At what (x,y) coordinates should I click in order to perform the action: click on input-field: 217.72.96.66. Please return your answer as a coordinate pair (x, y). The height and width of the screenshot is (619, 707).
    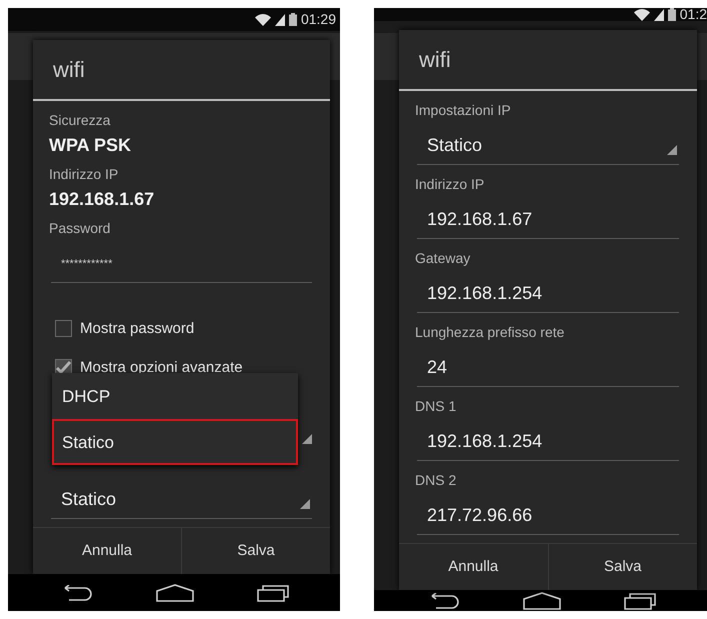
    Looking at the image, I should click on (548, 516).